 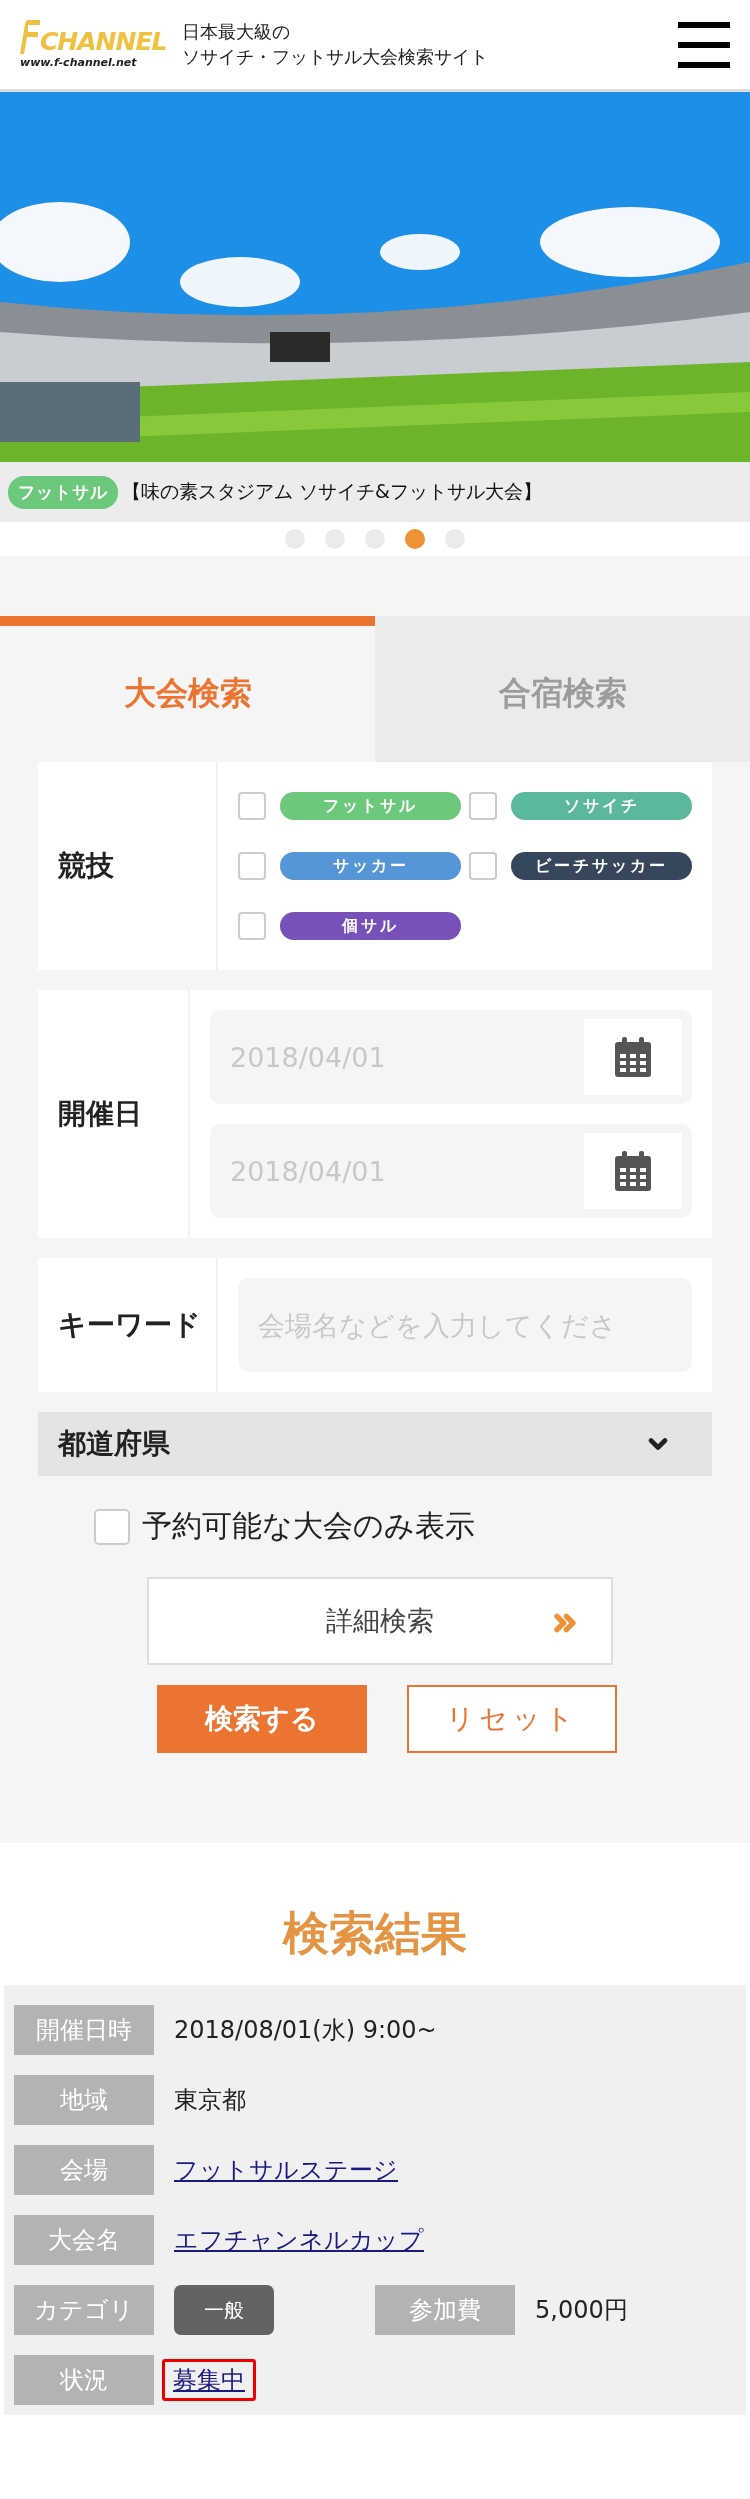 What do you see at coordinates (374, 1933) in the screenshot?
I see `results-title: 検索結果` at bounding box center [374, 1933].